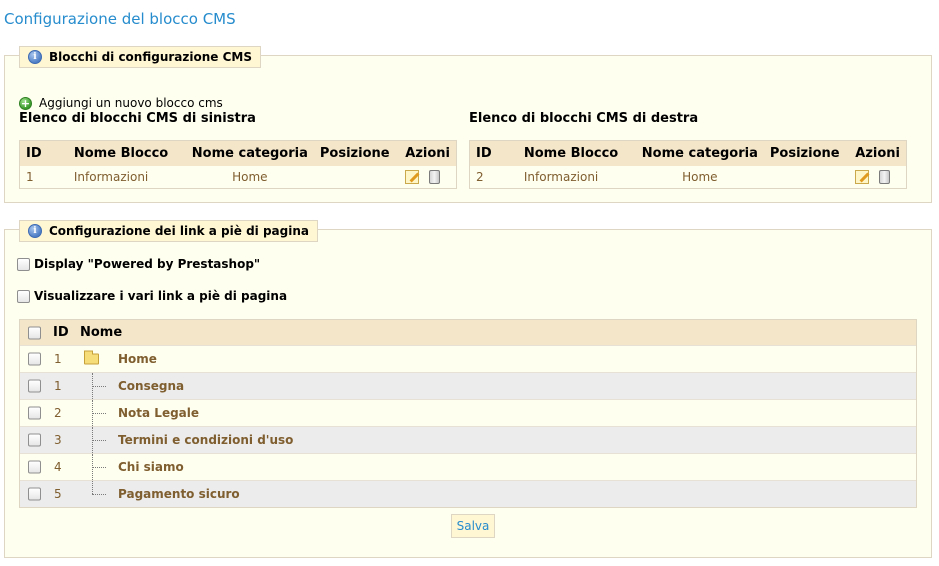 The width and height of the screenshot is (939, 566). I want to click on tree-header: ID Nome, so click(468, 332).